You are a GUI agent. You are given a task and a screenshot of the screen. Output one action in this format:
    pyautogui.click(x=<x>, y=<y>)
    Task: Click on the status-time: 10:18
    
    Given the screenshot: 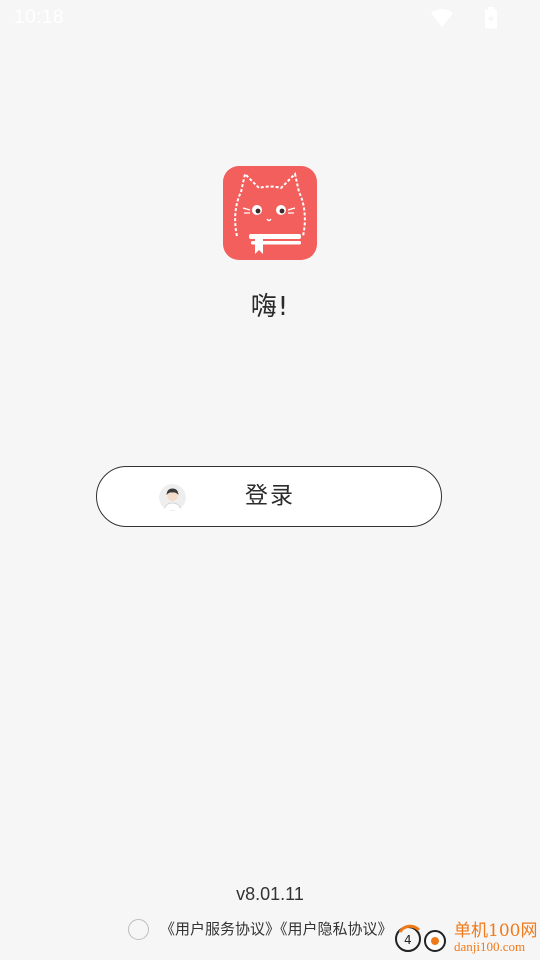 What is the action you would take?
    pyautogui.click(x=39, y=17)
    